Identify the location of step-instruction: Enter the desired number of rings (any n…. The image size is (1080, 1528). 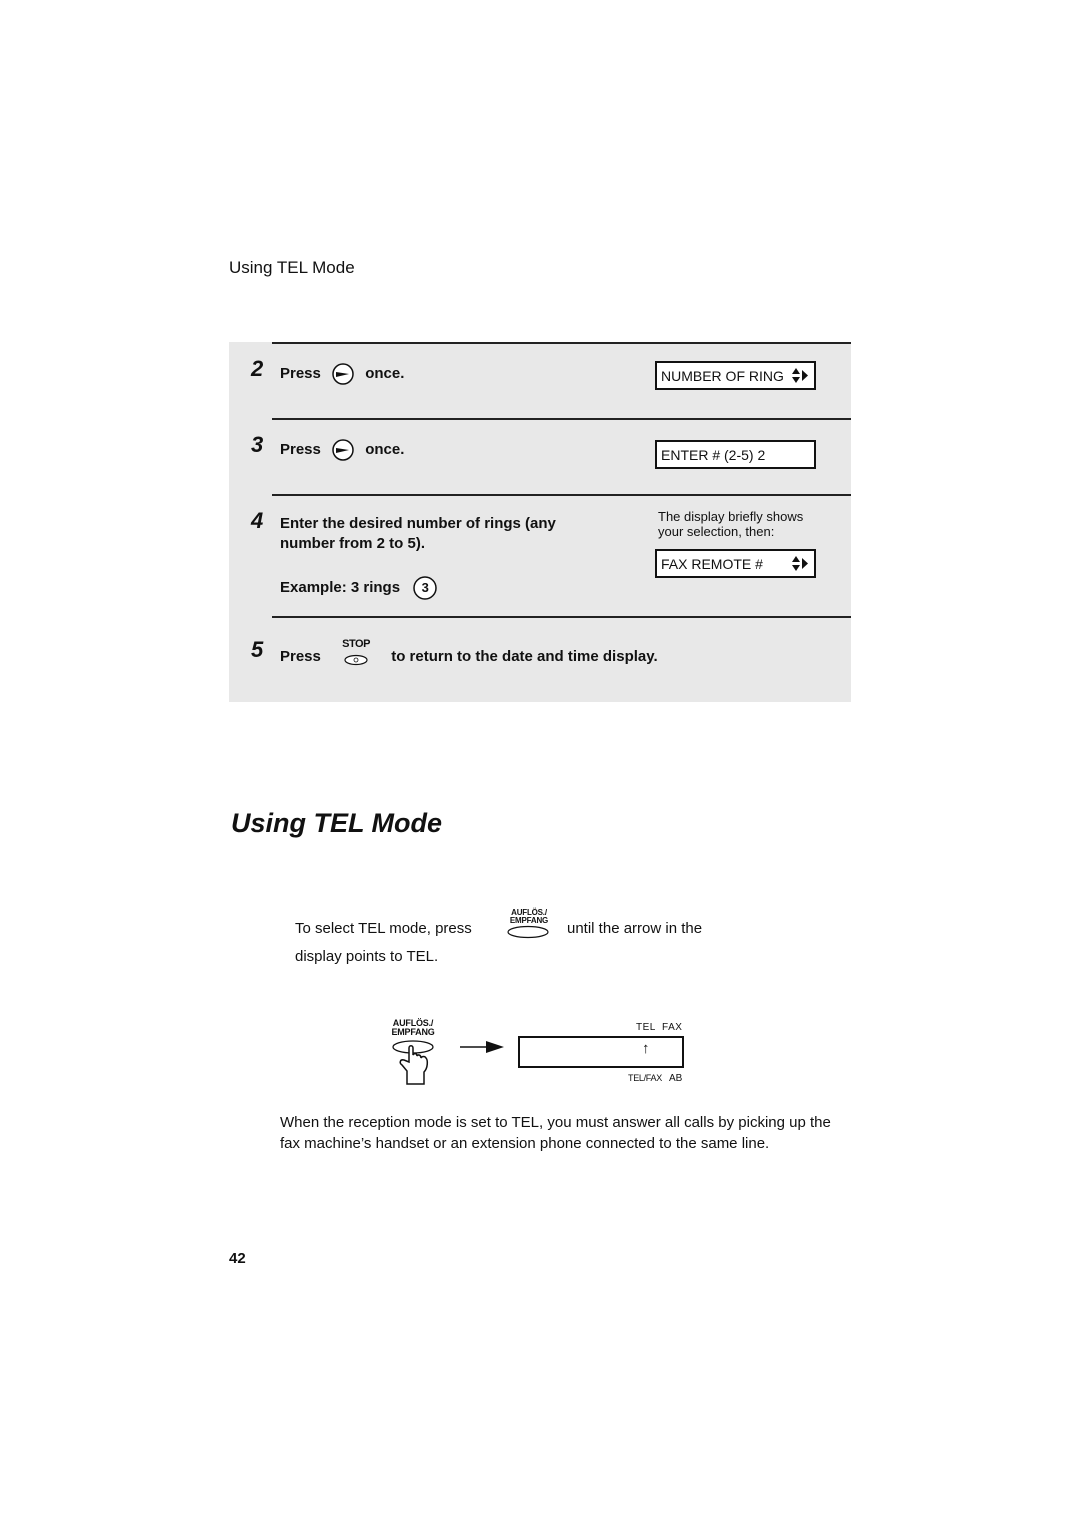
(418, 534).